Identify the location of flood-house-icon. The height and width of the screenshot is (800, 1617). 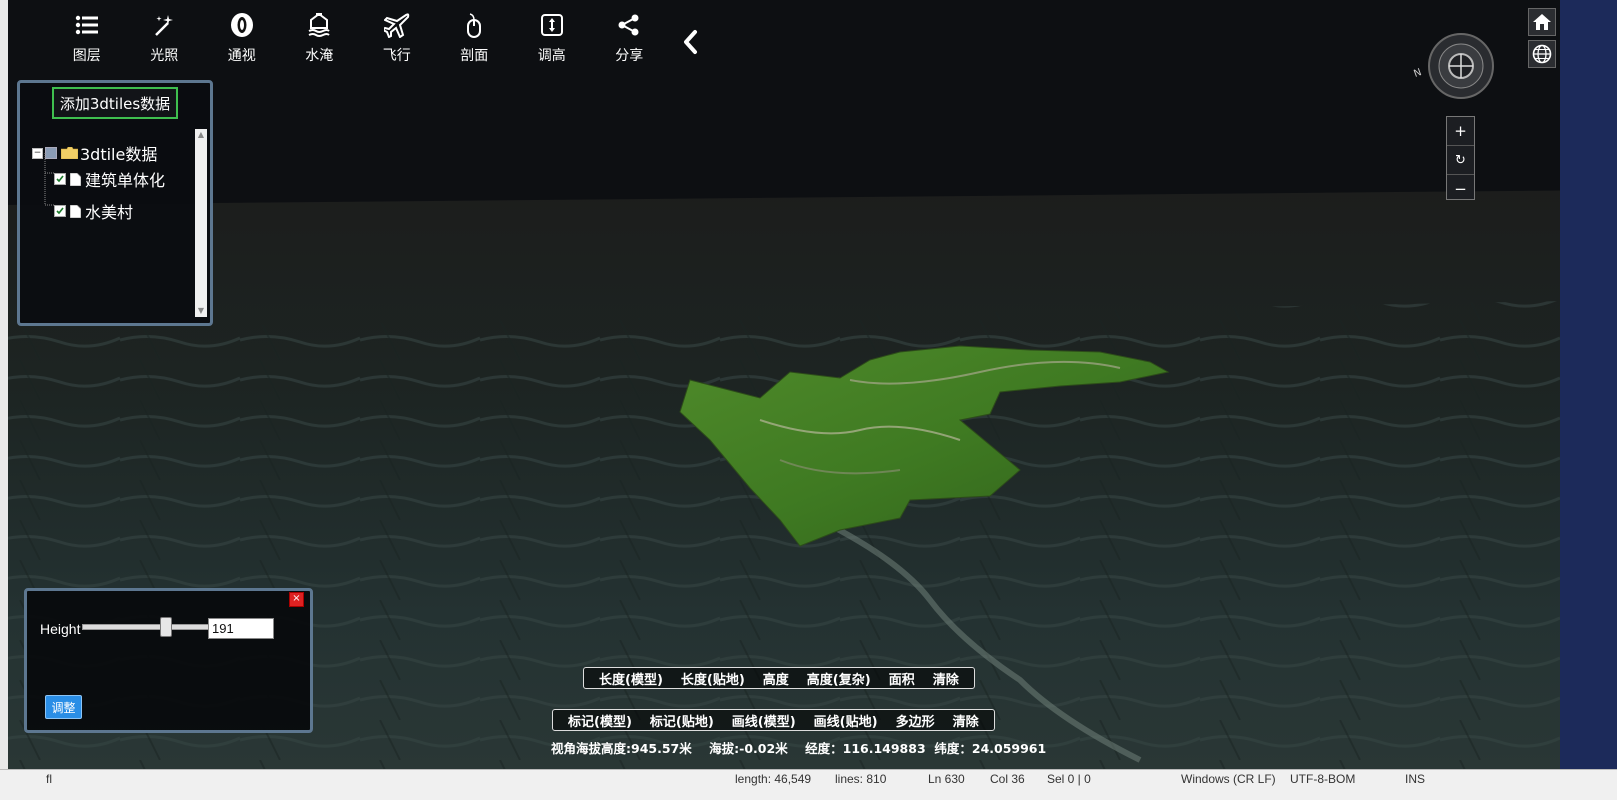
(319, 25).